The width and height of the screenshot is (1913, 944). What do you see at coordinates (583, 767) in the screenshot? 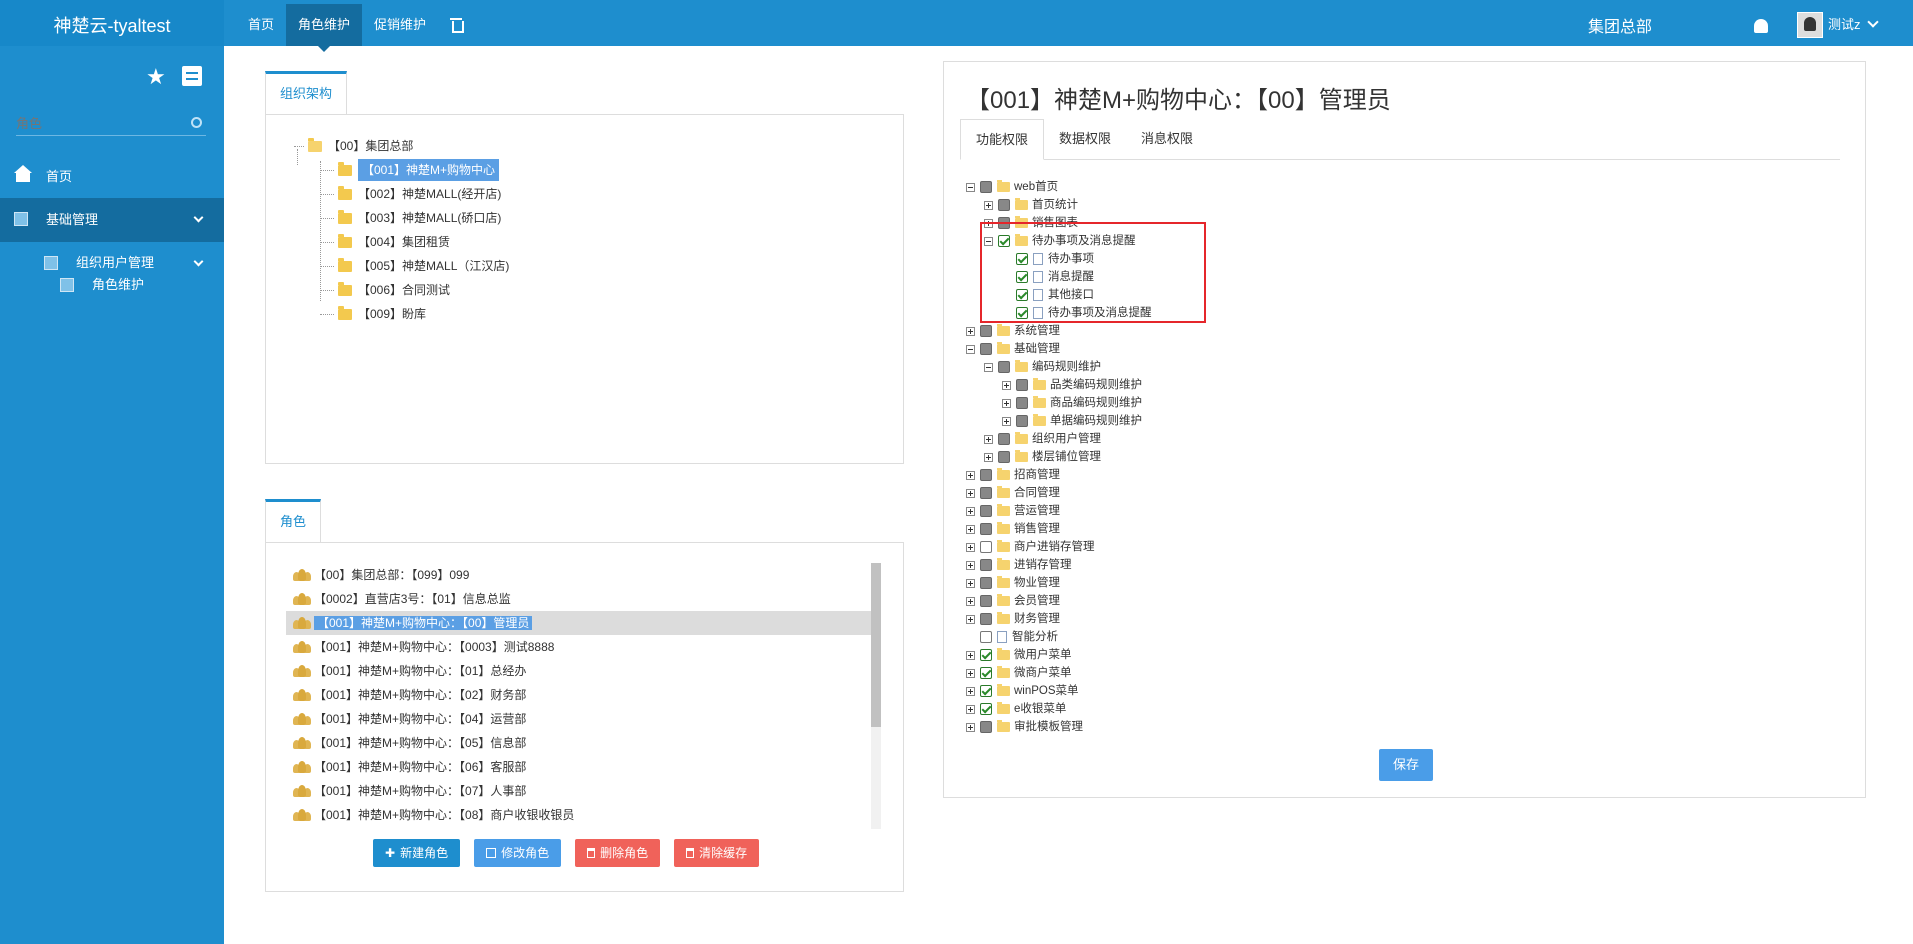
I see `list-item: 【001】神楚M+购物中心：【06】客服部` at bounding box center [583, 767].